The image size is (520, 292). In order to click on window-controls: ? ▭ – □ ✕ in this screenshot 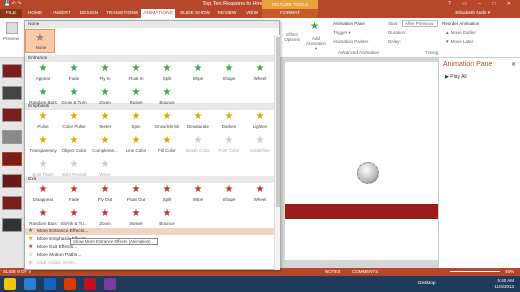, I will do `click(482, 4)`.